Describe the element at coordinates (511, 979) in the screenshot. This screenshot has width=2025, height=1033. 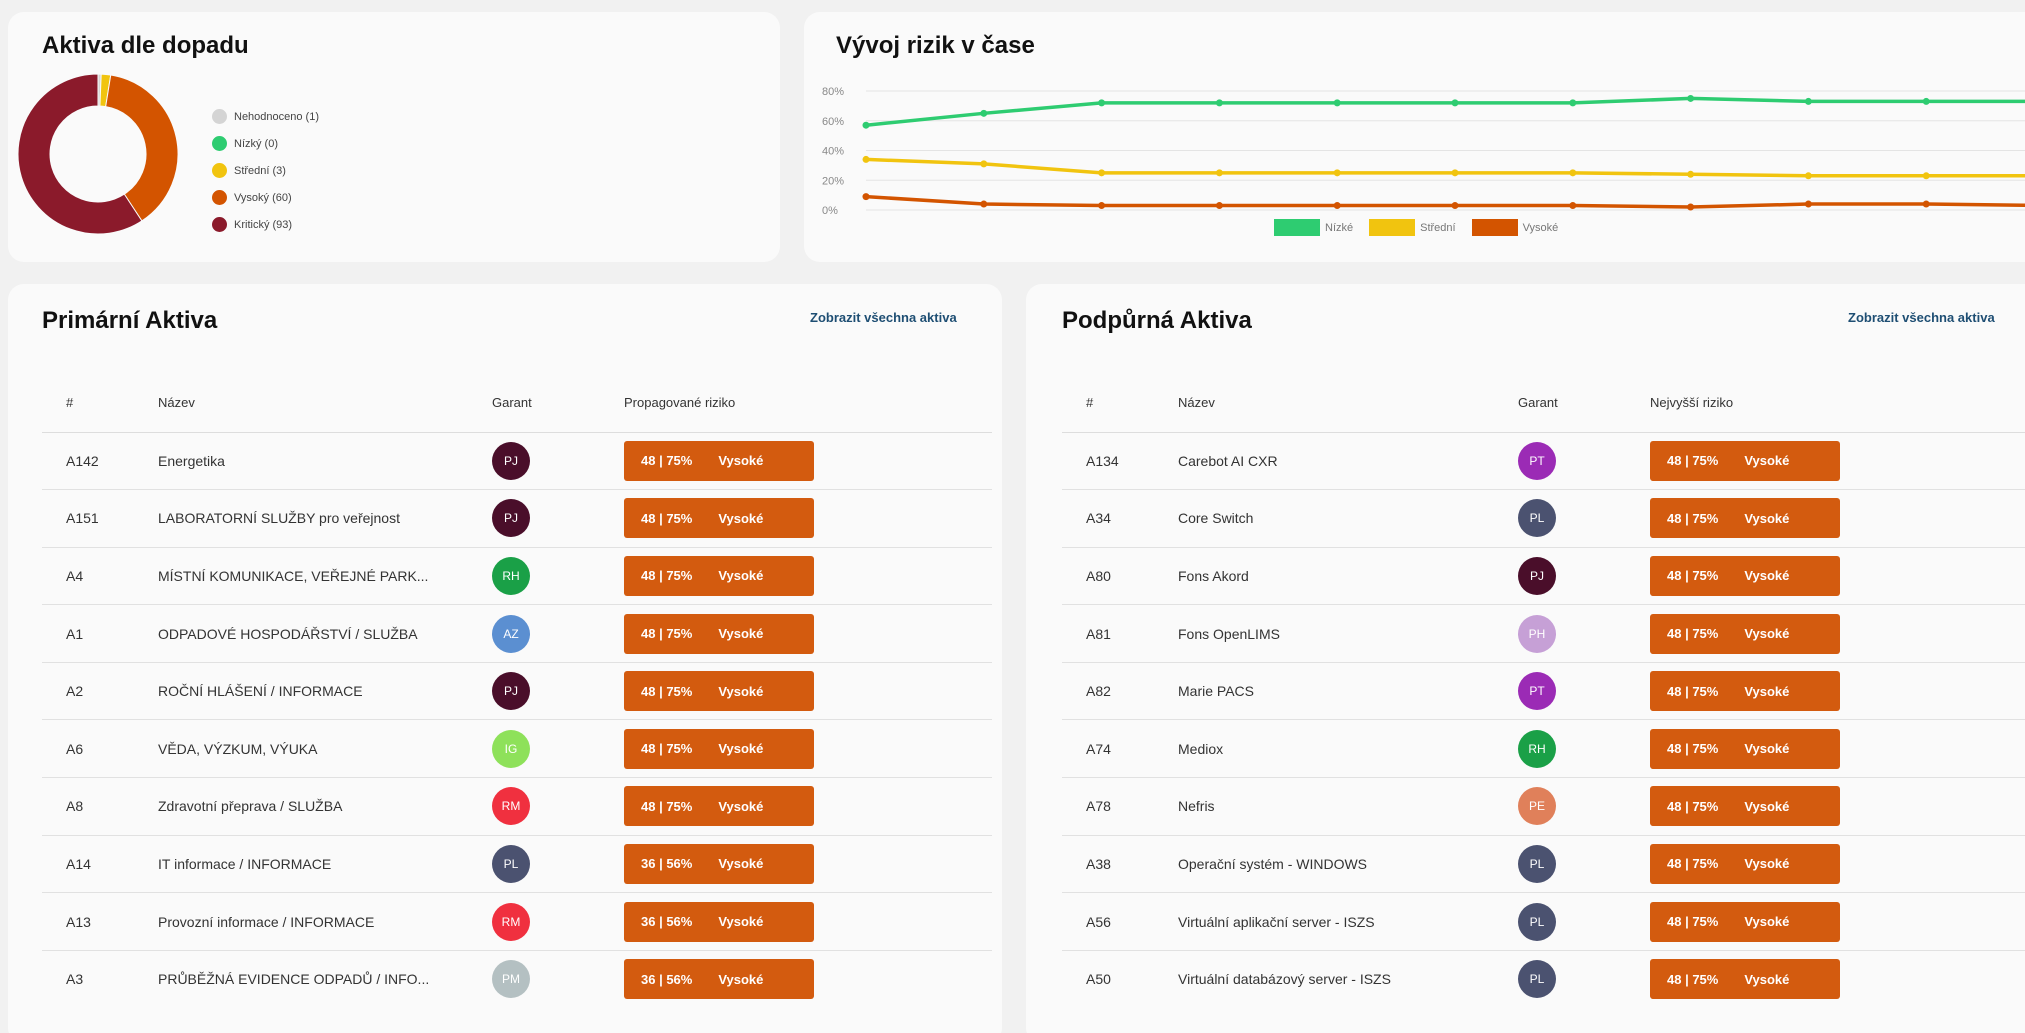
I see `avatar: PM` at that location.